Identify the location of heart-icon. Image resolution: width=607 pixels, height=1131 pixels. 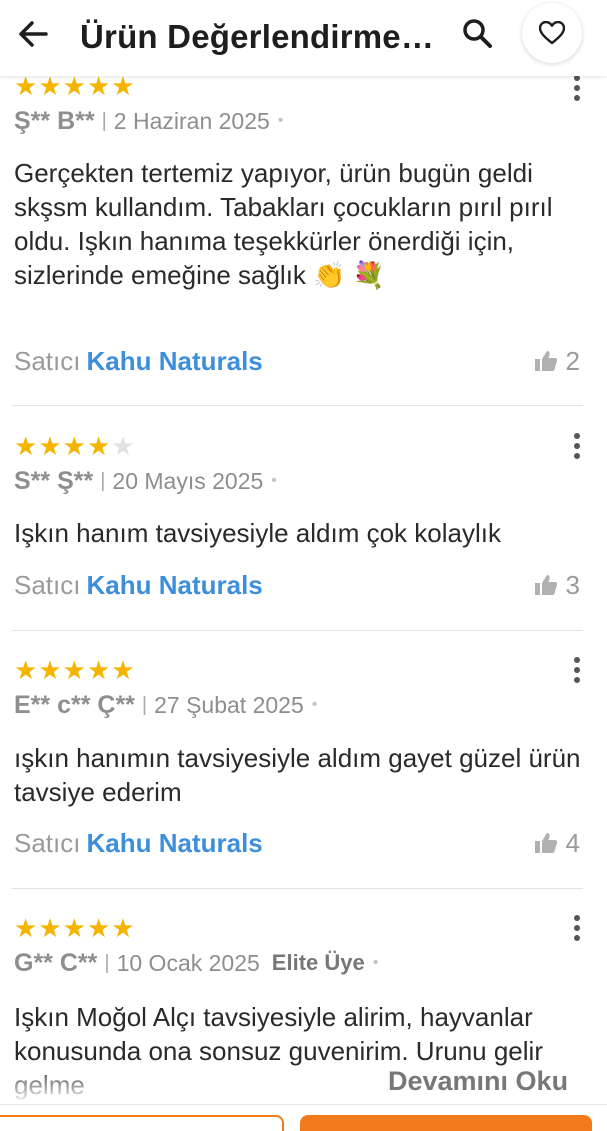
(552, 33).